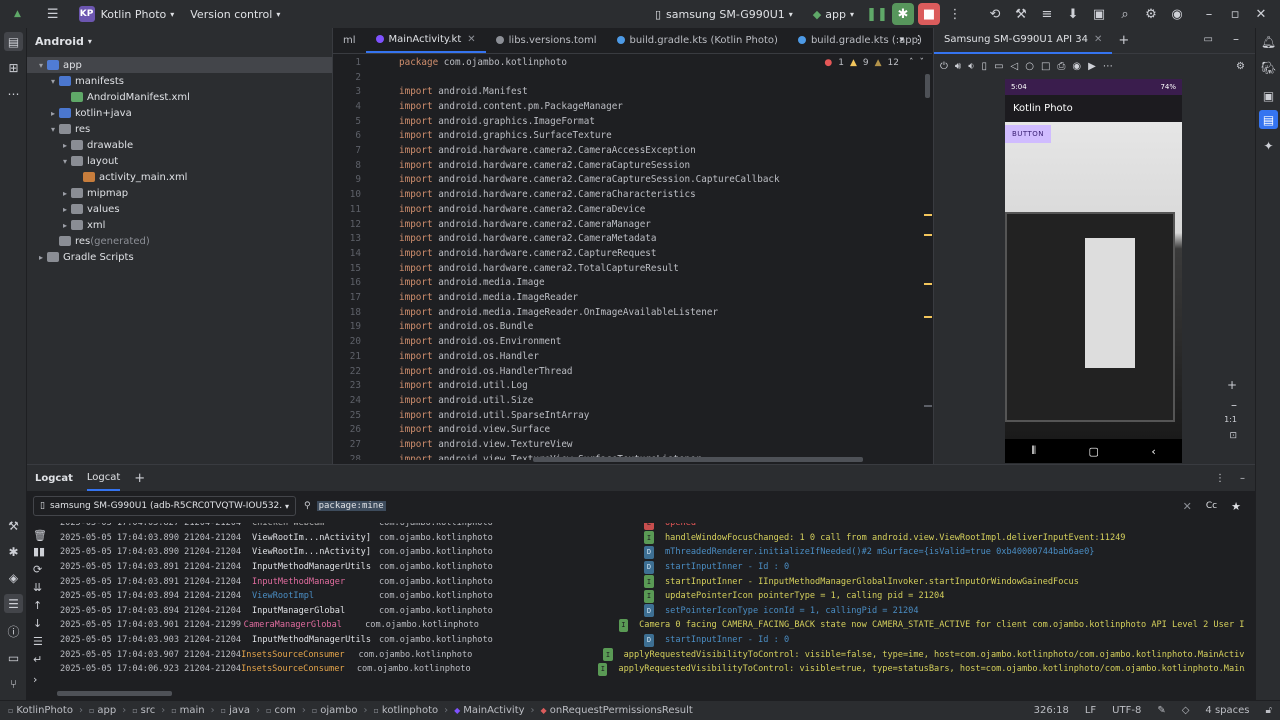 Image resolution: width=1280 pixels, height=720 pixels. What do you see at coordinates (1268, 119) in the screenshot?
I see `running-devices-icon: ▤` at bounding box center [1268, 119].